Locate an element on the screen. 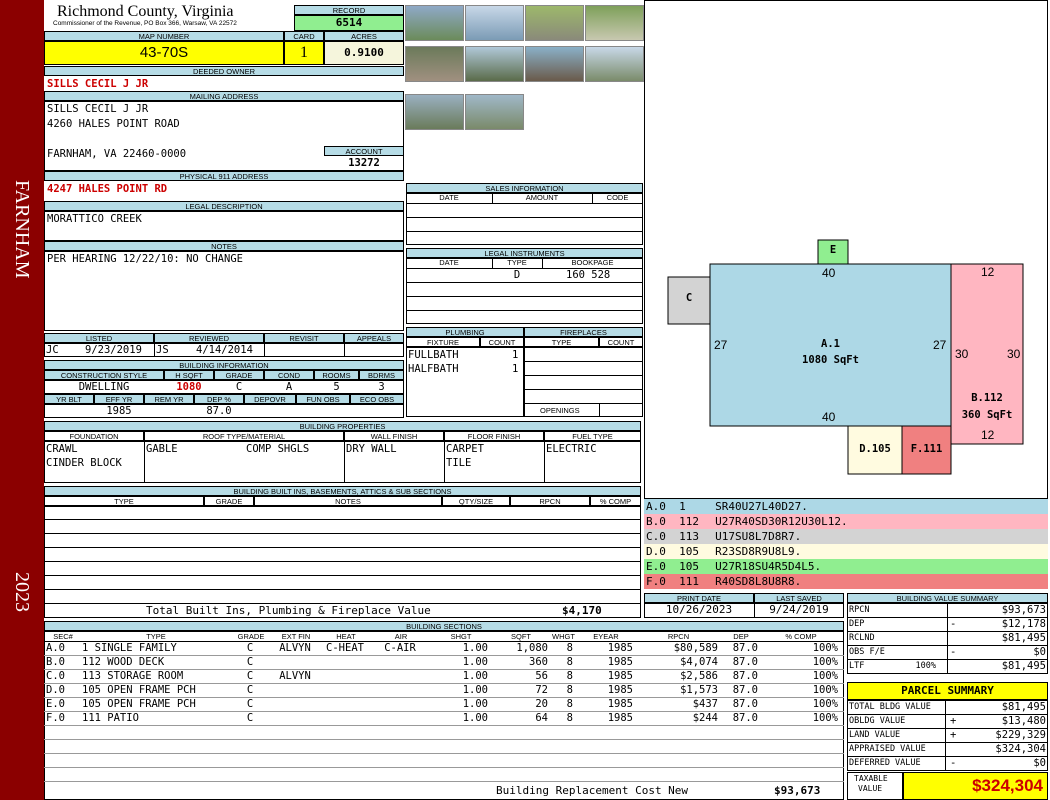 The width and height of the screenshot is (1050, 800). card-label: CARD is located at coordinates (304, 36).